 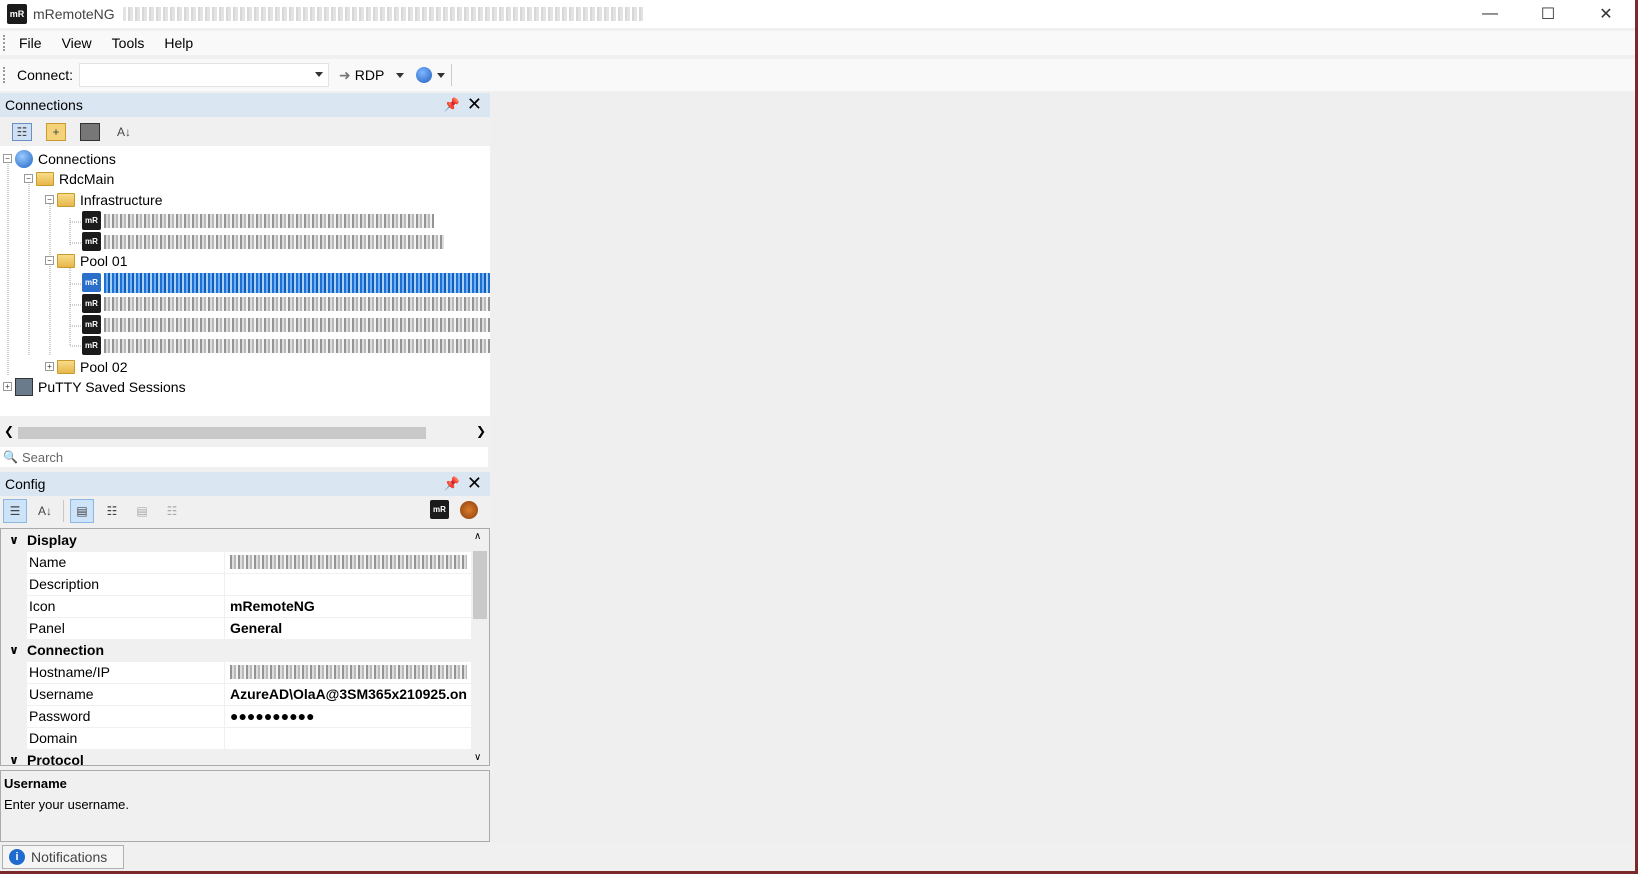 I want to click on toolbar-grip, so click(x=6, y=75).